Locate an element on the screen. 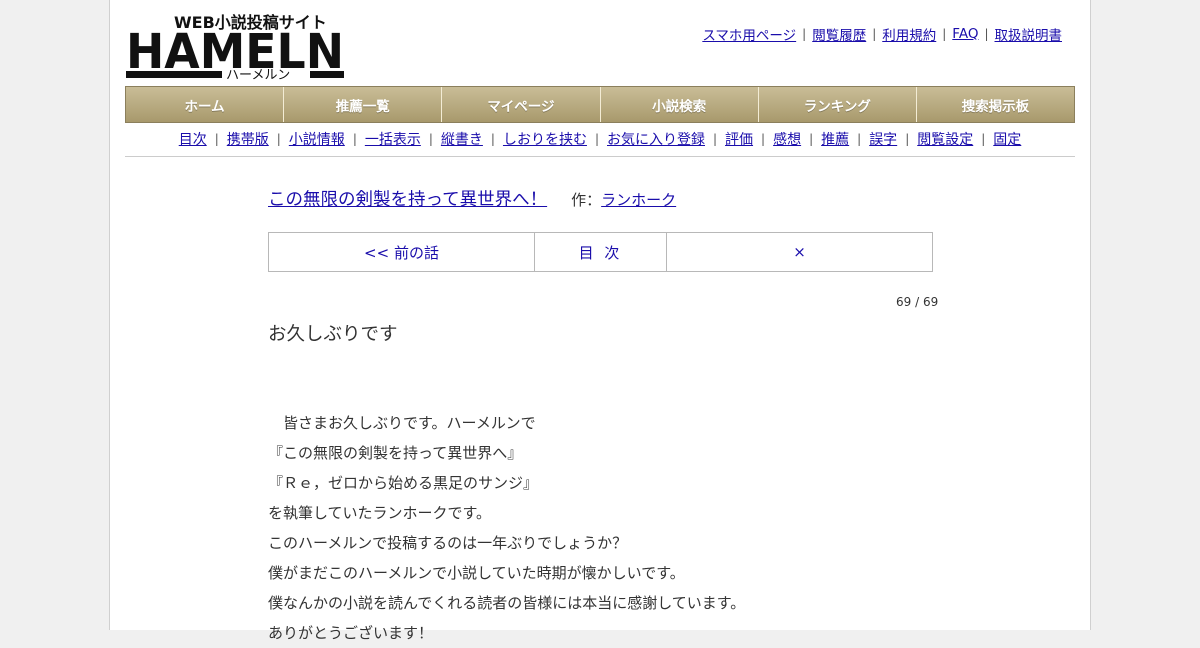  subnav-novel-info: 小説情報 is located at coordinates (317, 139).